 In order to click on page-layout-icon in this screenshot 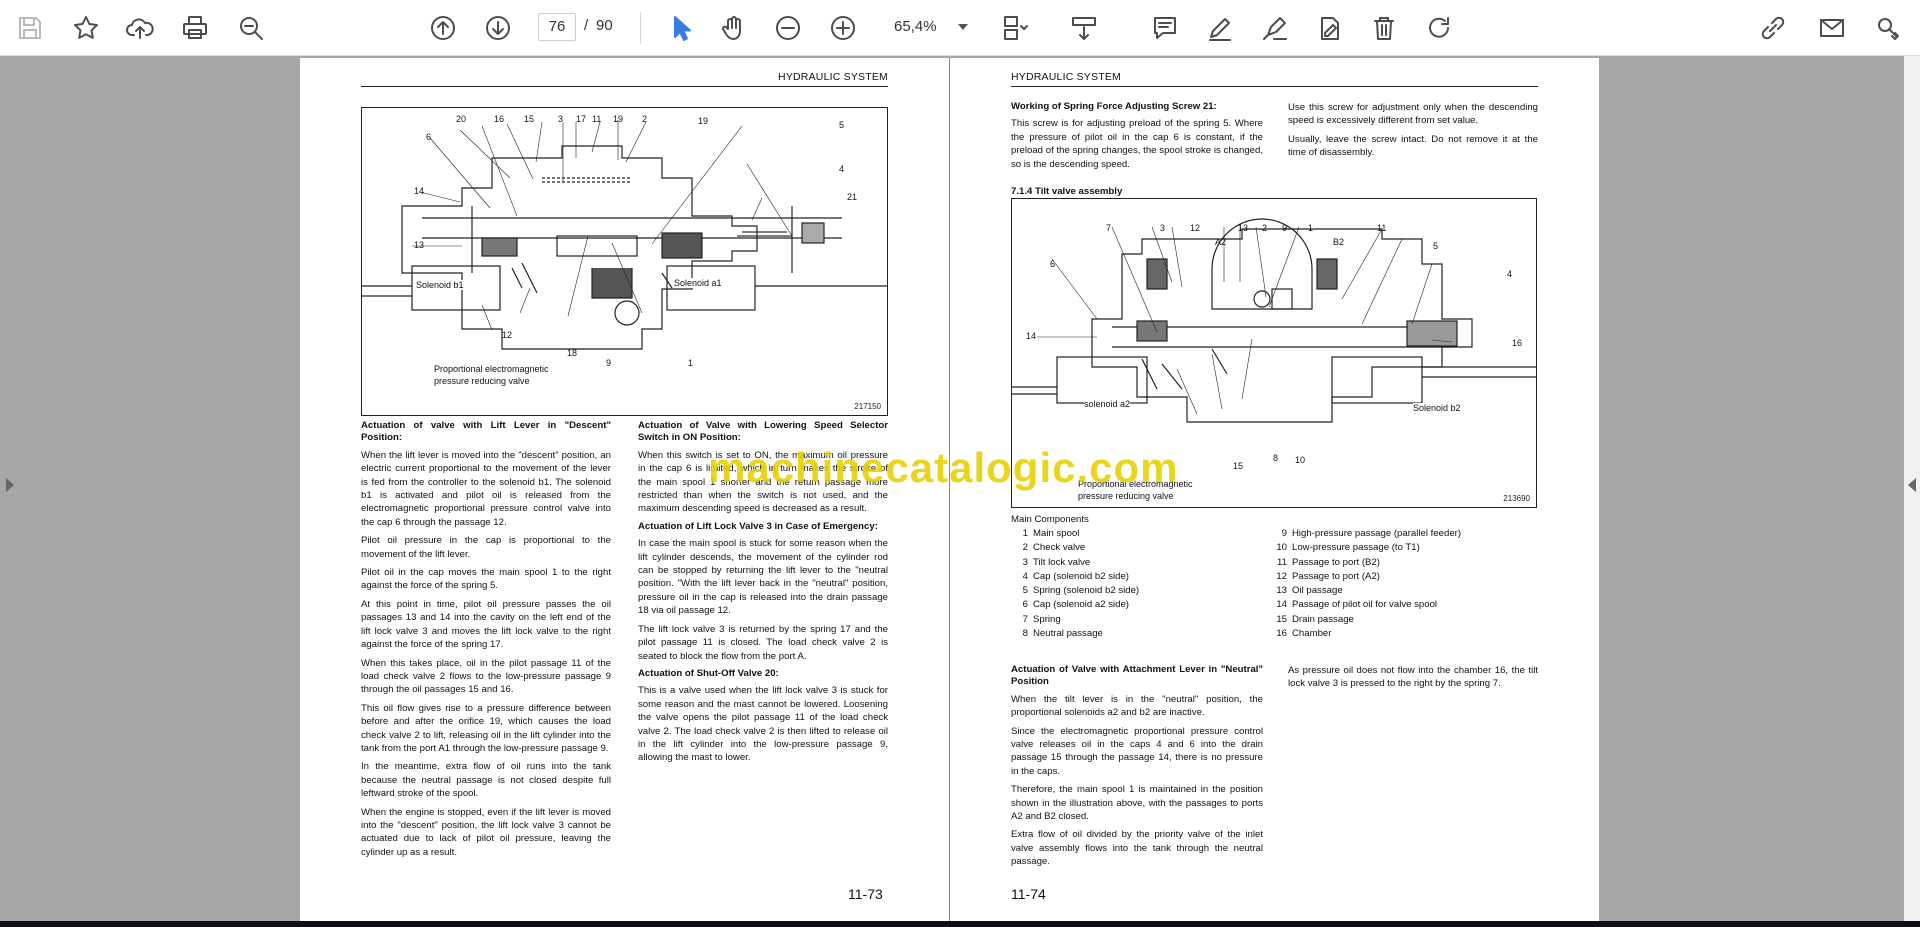, I will do `click(1014, 28)`.